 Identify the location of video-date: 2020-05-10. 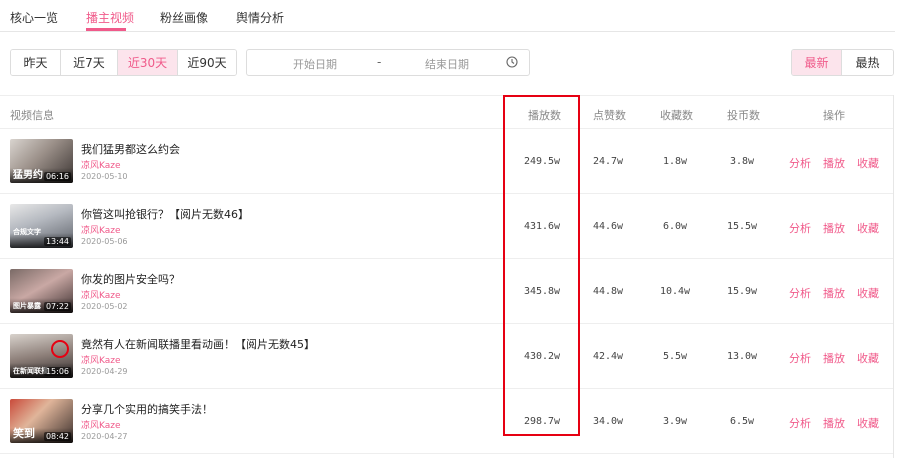
(104, 176).